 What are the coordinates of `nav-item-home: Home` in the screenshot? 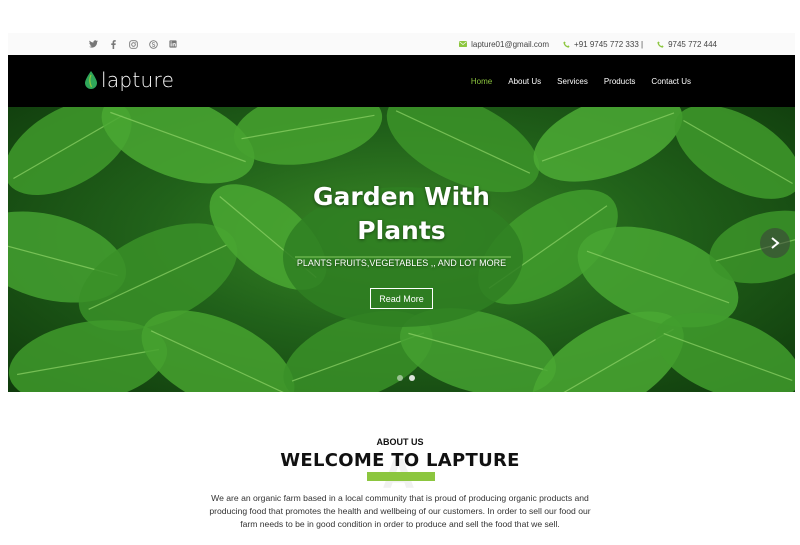 It's located at (481, 81).